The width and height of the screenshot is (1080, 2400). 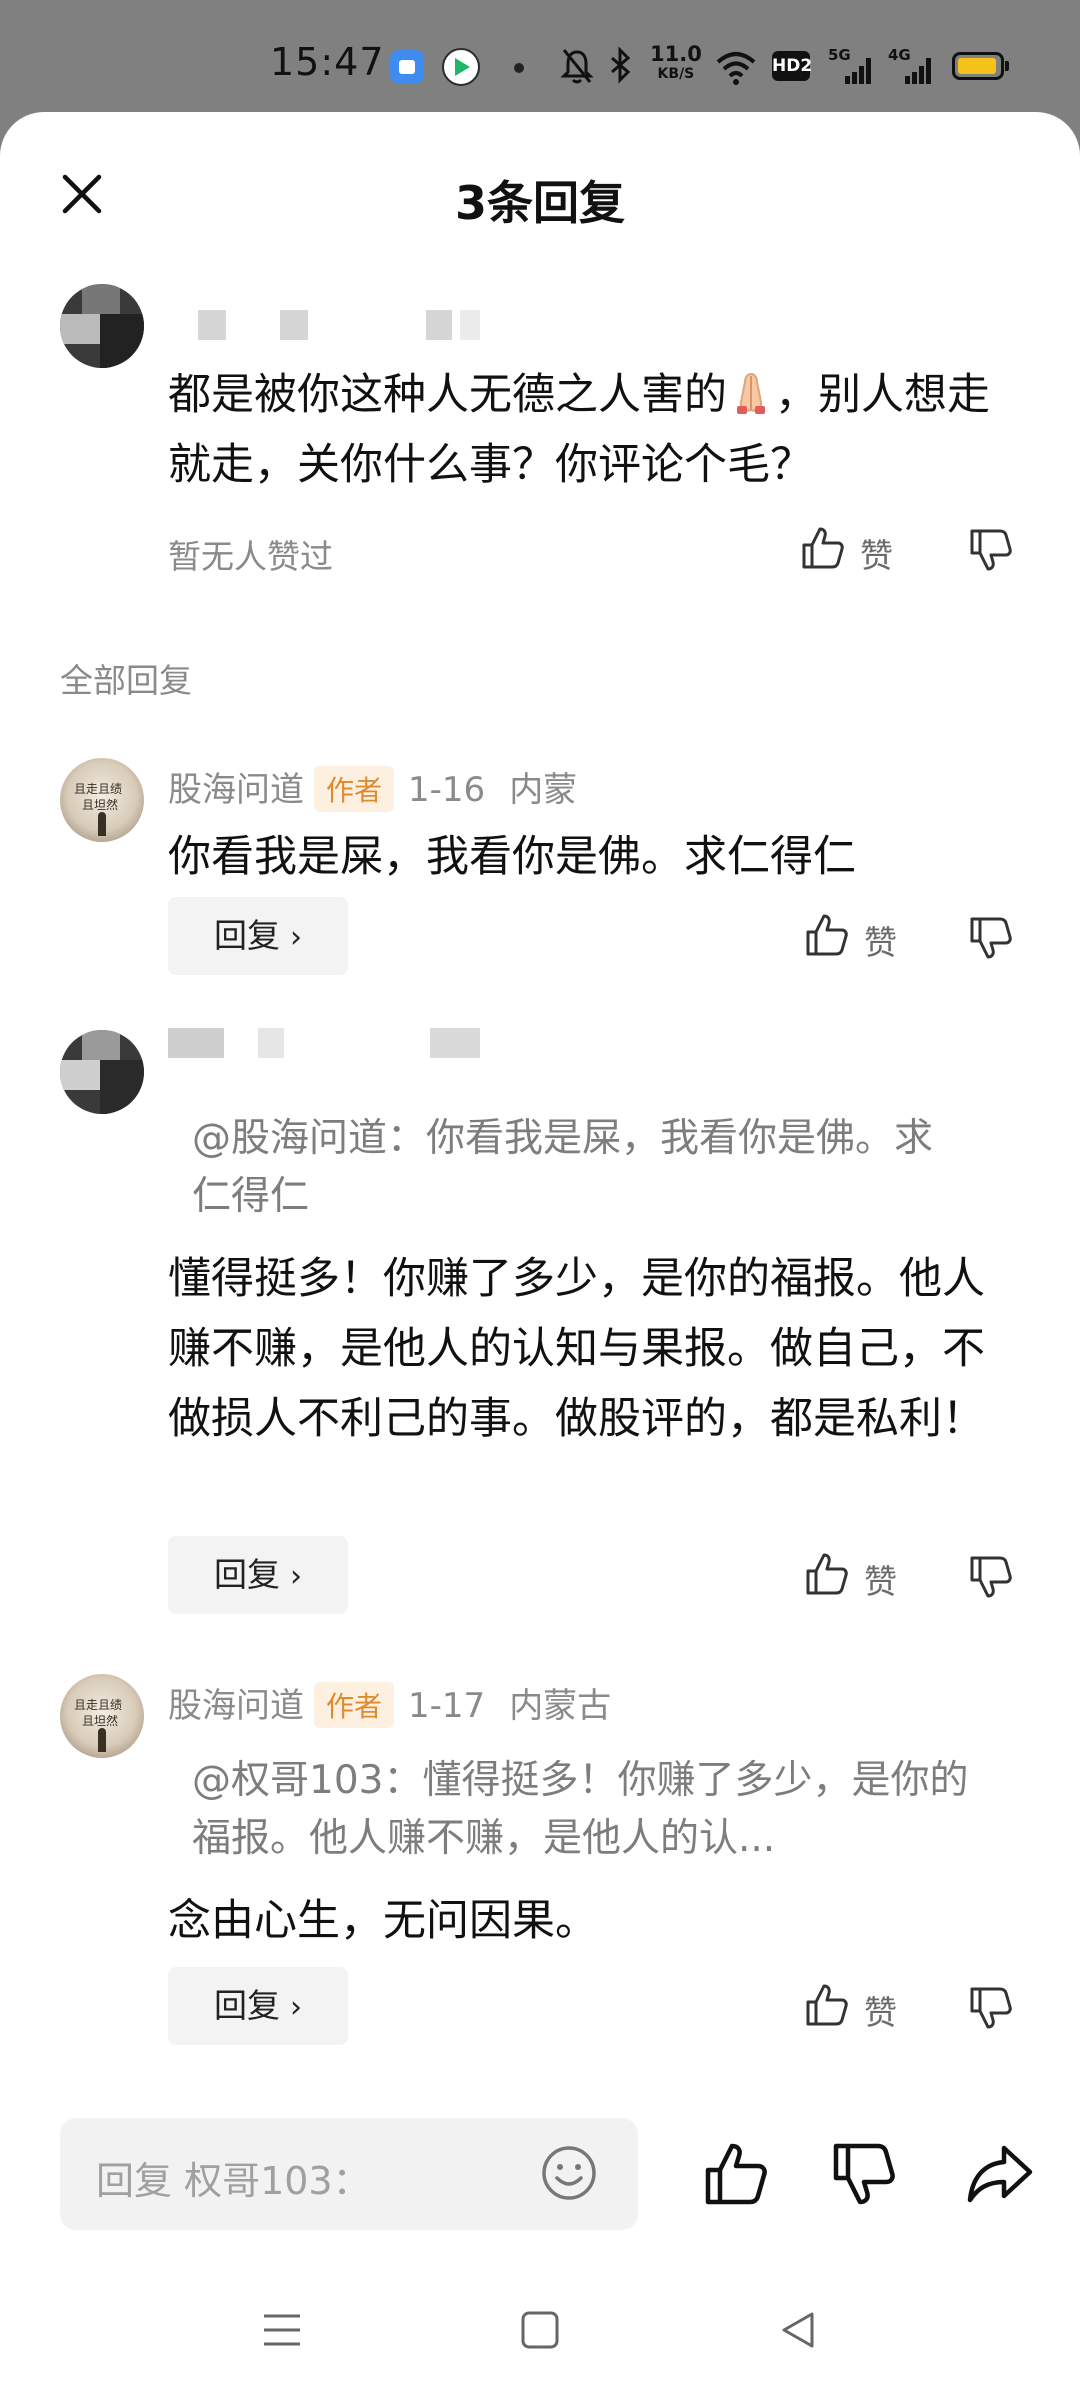 I want to click on network-speed: 11.0 KB/S, so click(x=676, y=62).